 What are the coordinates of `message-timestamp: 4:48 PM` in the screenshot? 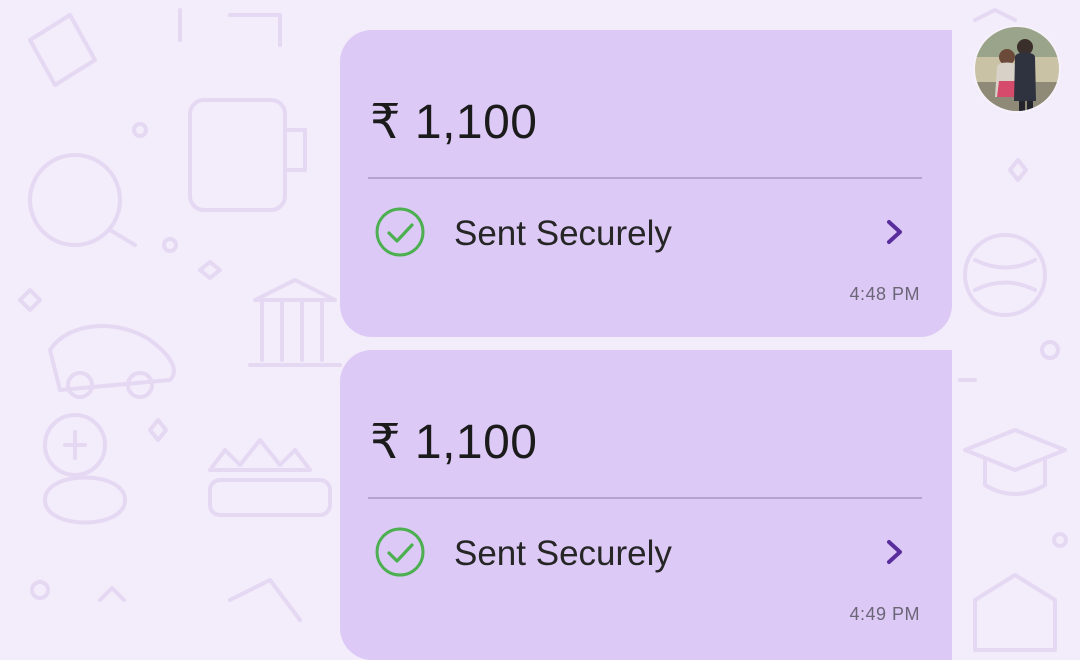 It's located at (884, 294).